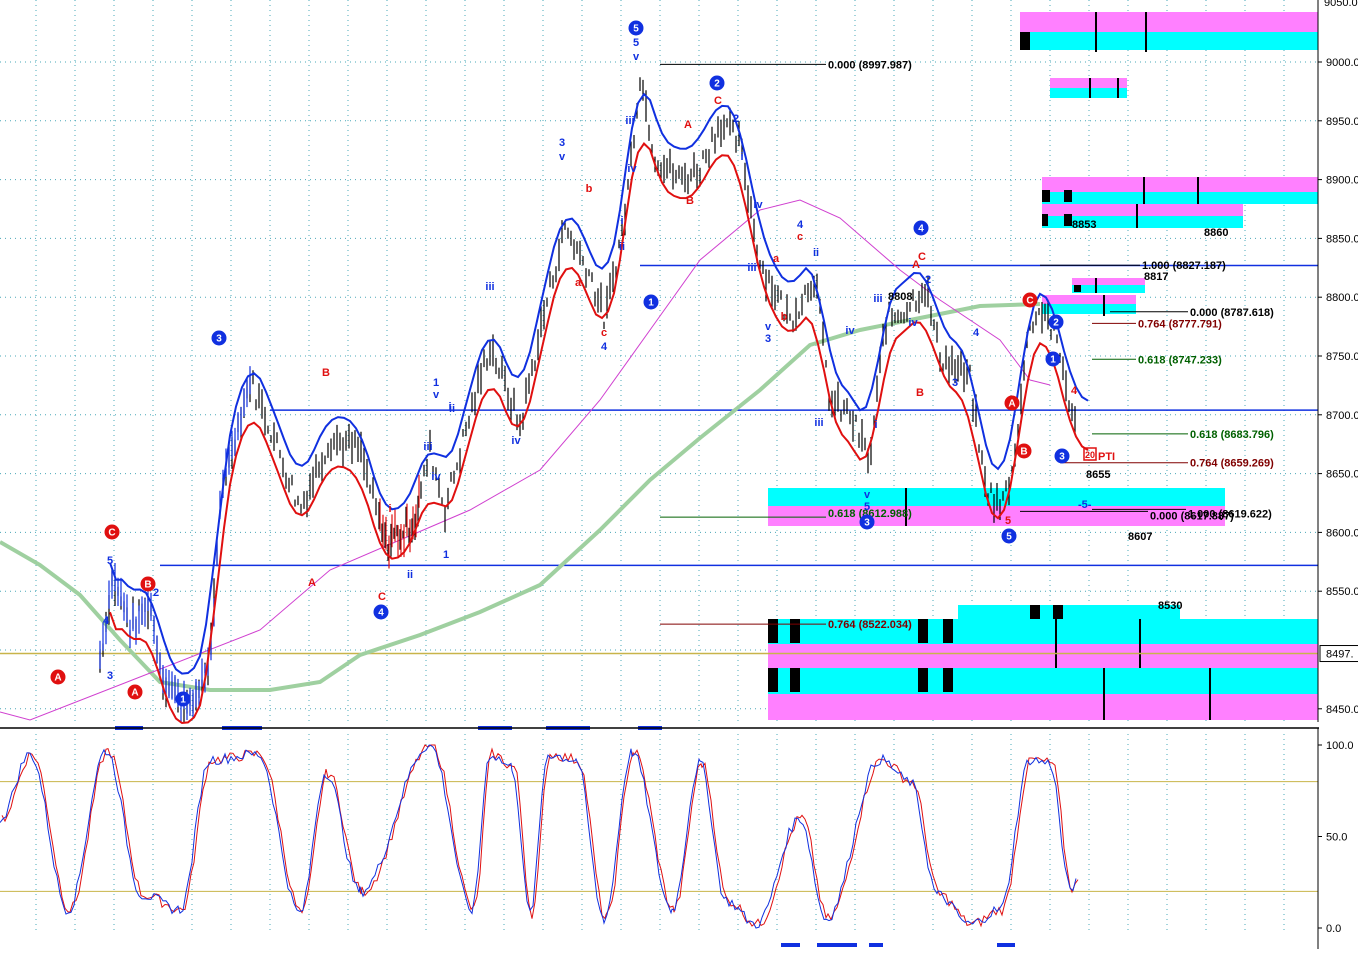  Describe the element at coordinates (1342, 63) in the screenshot. I see `y-tick-label: 9000.0` at that location.